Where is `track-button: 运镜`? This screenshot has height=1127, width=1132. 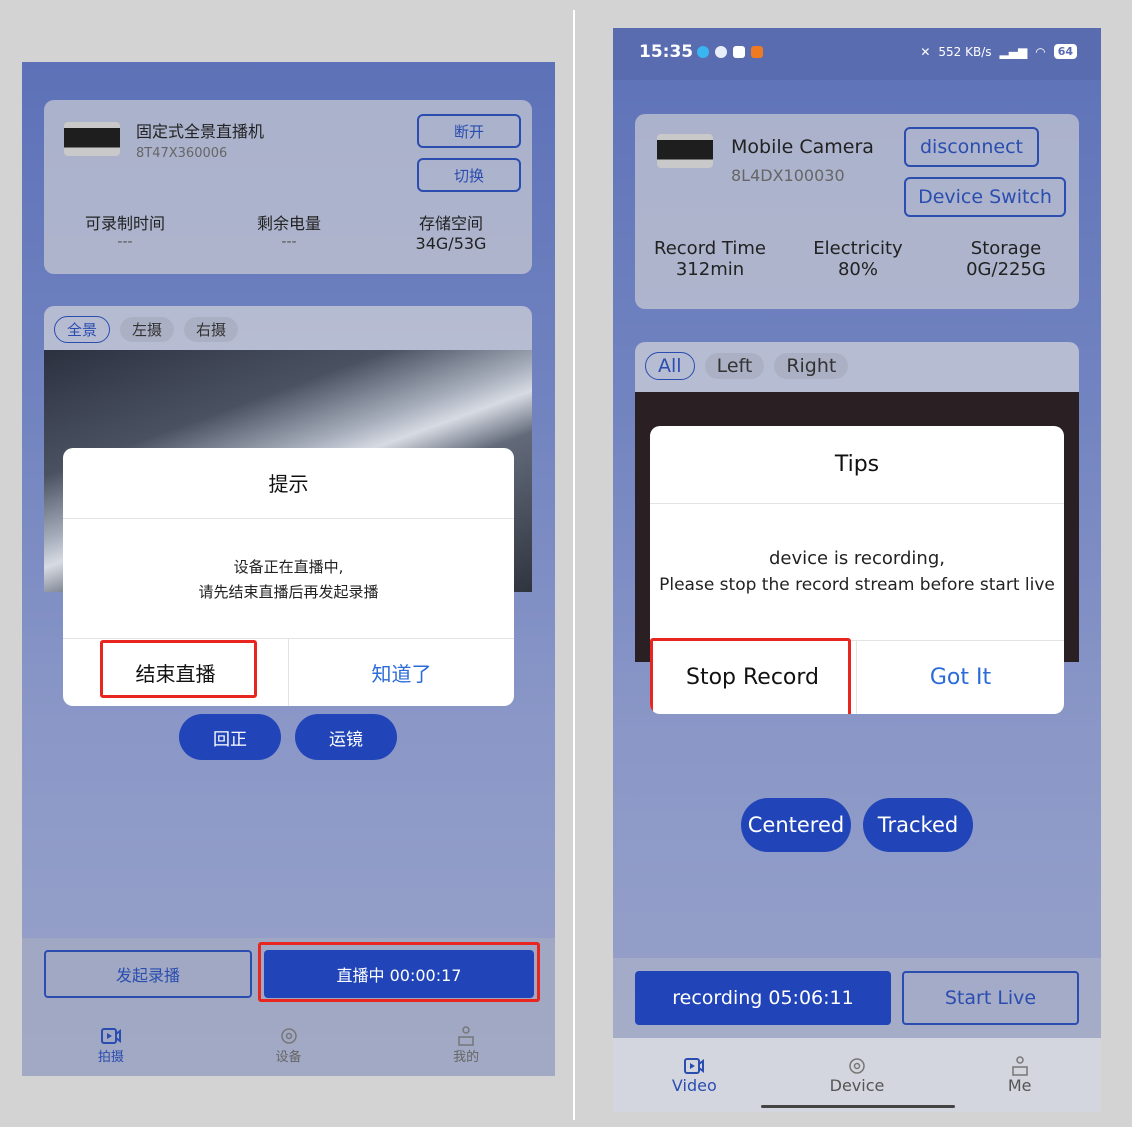 track-button: 运镜 is located at coordinates (346, 737).